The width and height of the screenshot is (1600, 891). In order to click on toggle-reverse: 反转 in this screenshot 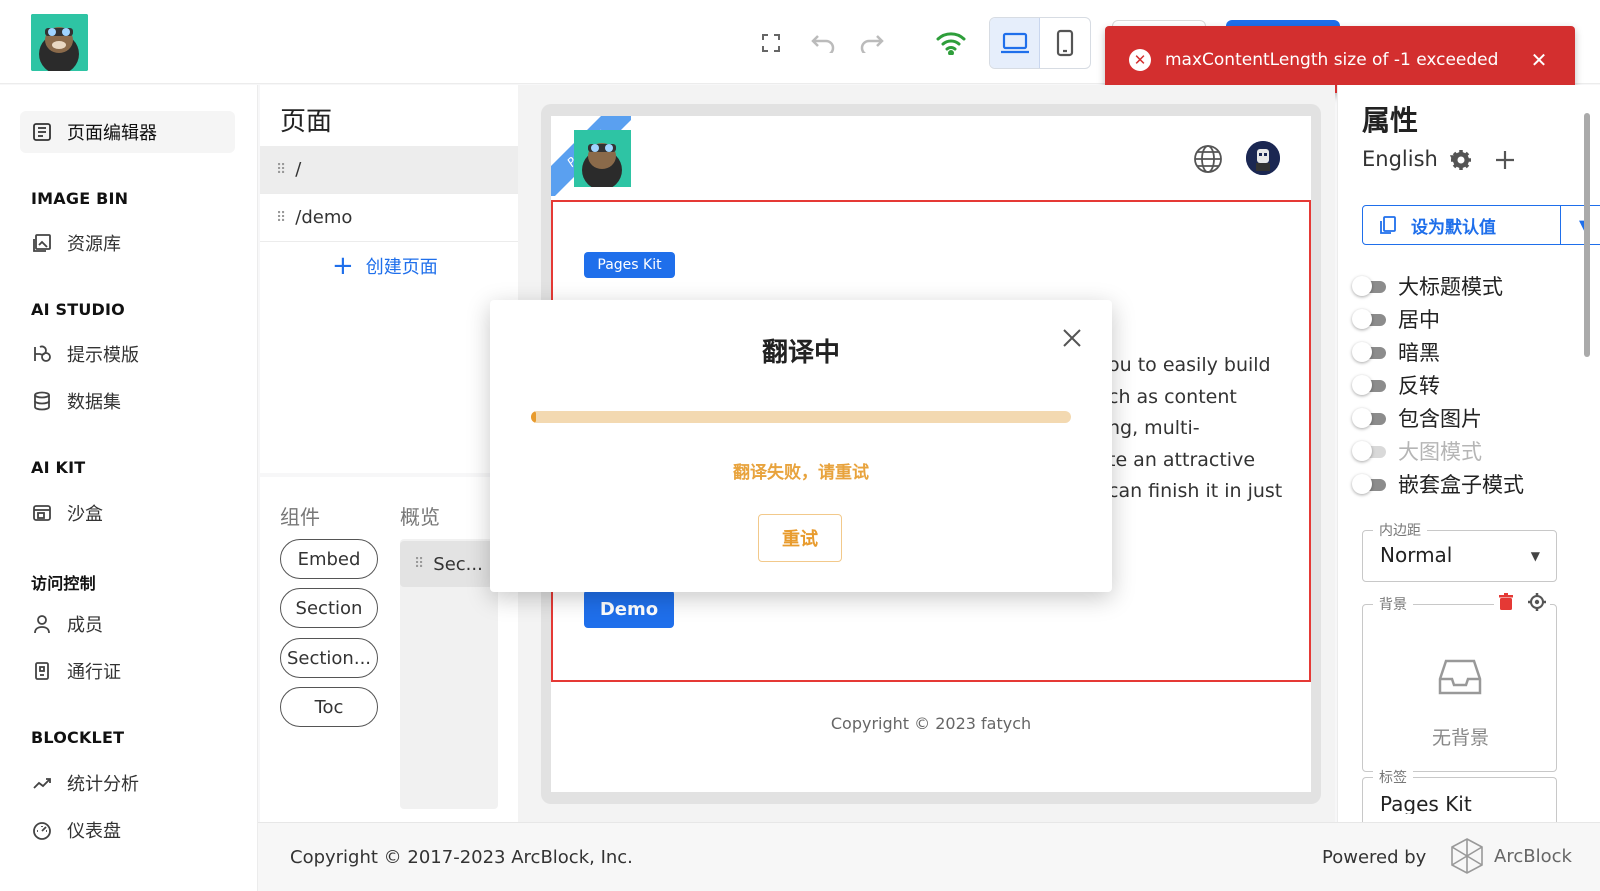, I will do `click(1396, 385)`.